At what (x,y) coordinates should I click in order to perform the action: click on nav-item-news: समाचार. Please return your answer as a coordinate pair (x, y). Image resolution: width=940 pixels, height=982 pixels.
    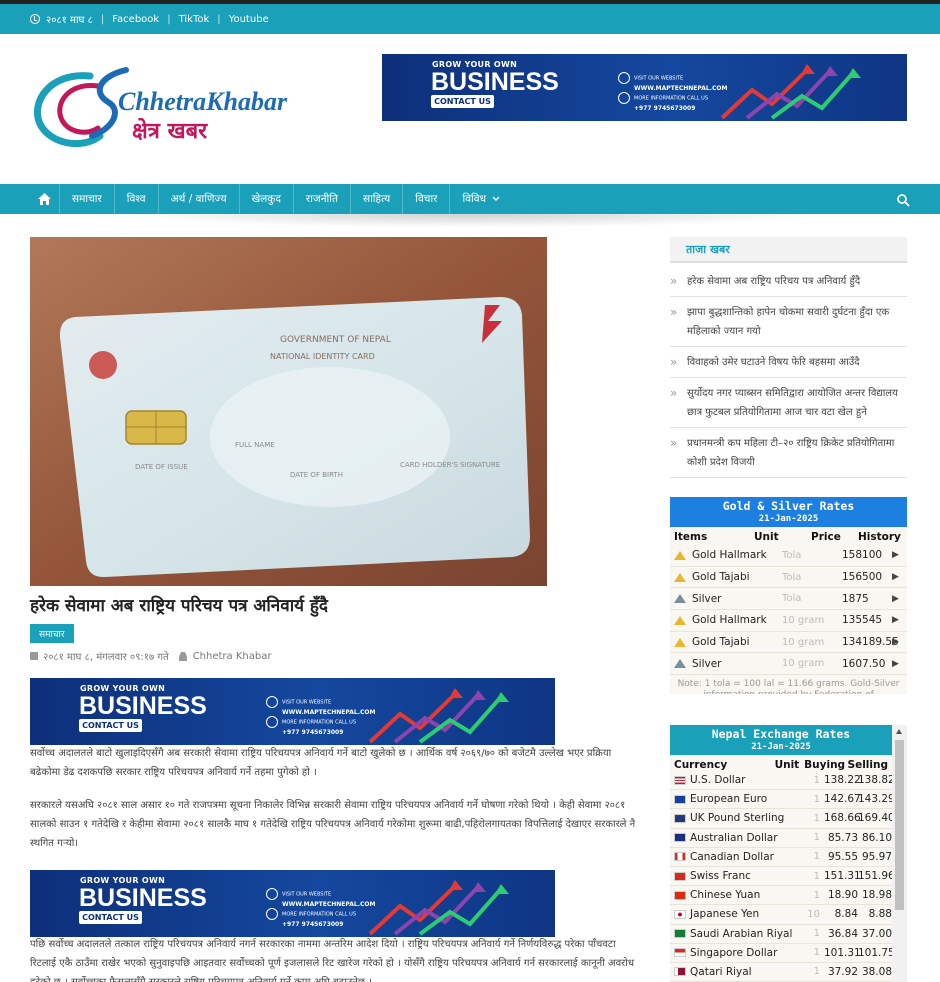
    Looking at the image, I should click on (87, 199).